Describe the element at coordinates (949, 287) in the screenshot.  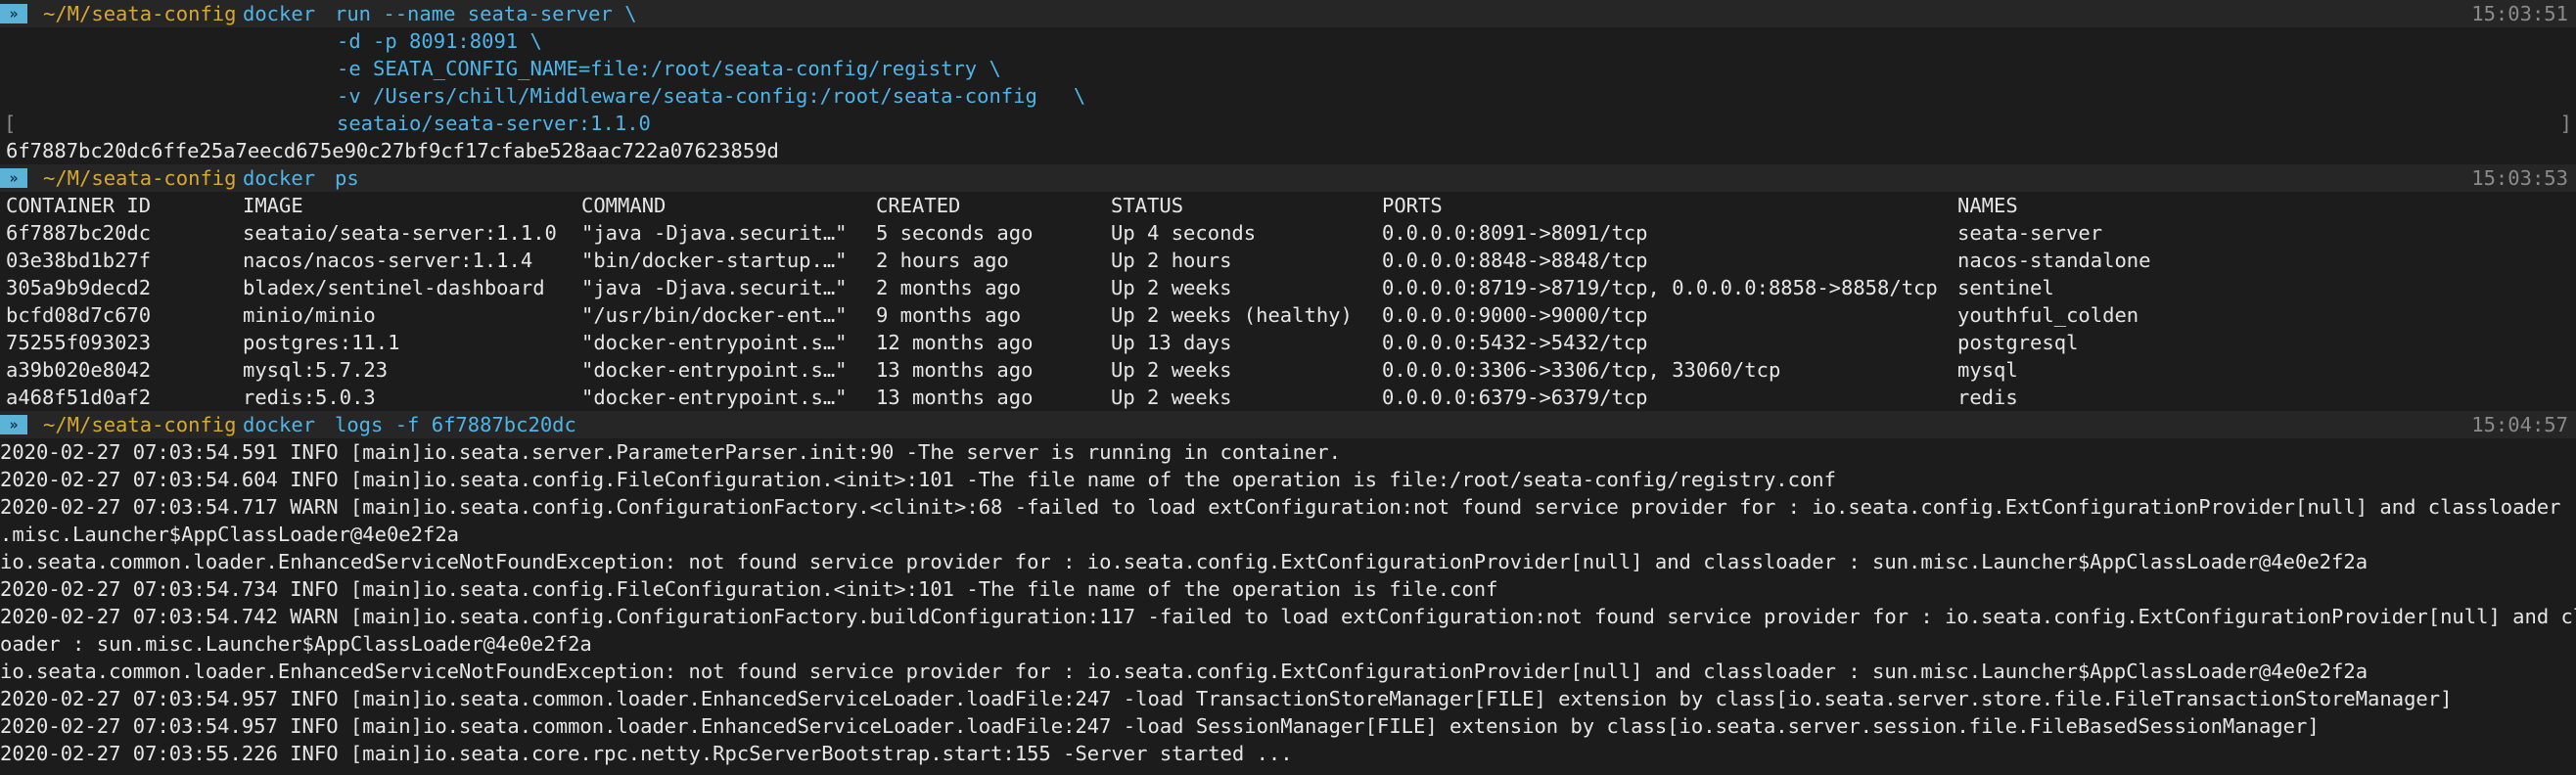
I see `cell-created: 2 months ago` at that location.